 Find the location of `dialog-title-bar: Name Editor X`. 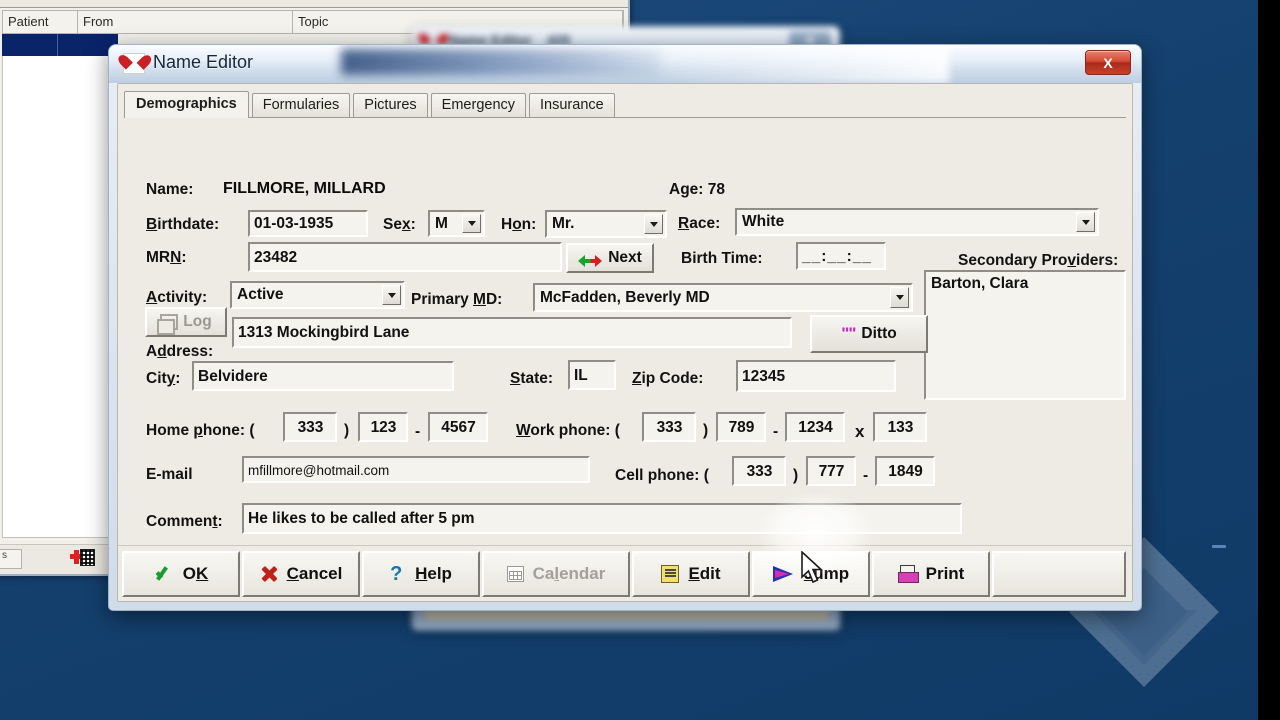

dialog-title-bar: Name Editor X is located at coordinates (625, 64).